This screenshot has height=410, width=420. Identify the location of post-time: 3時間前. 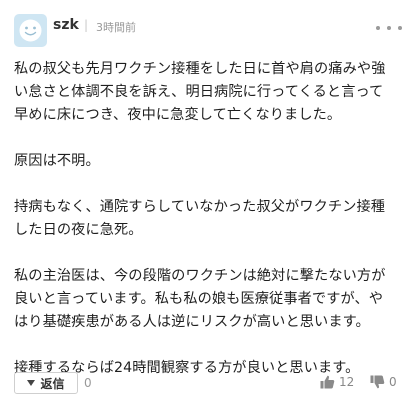
(116, 27).